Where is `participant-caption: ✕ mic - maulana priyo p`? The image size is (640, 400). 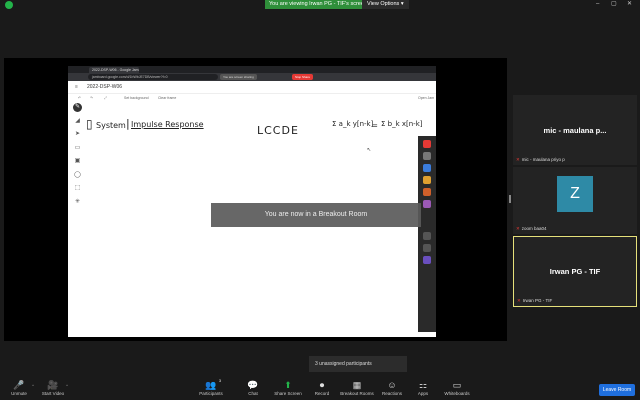 participant-caption: ✕ mic - maulana priyo p is located at coordinates (540, 159).